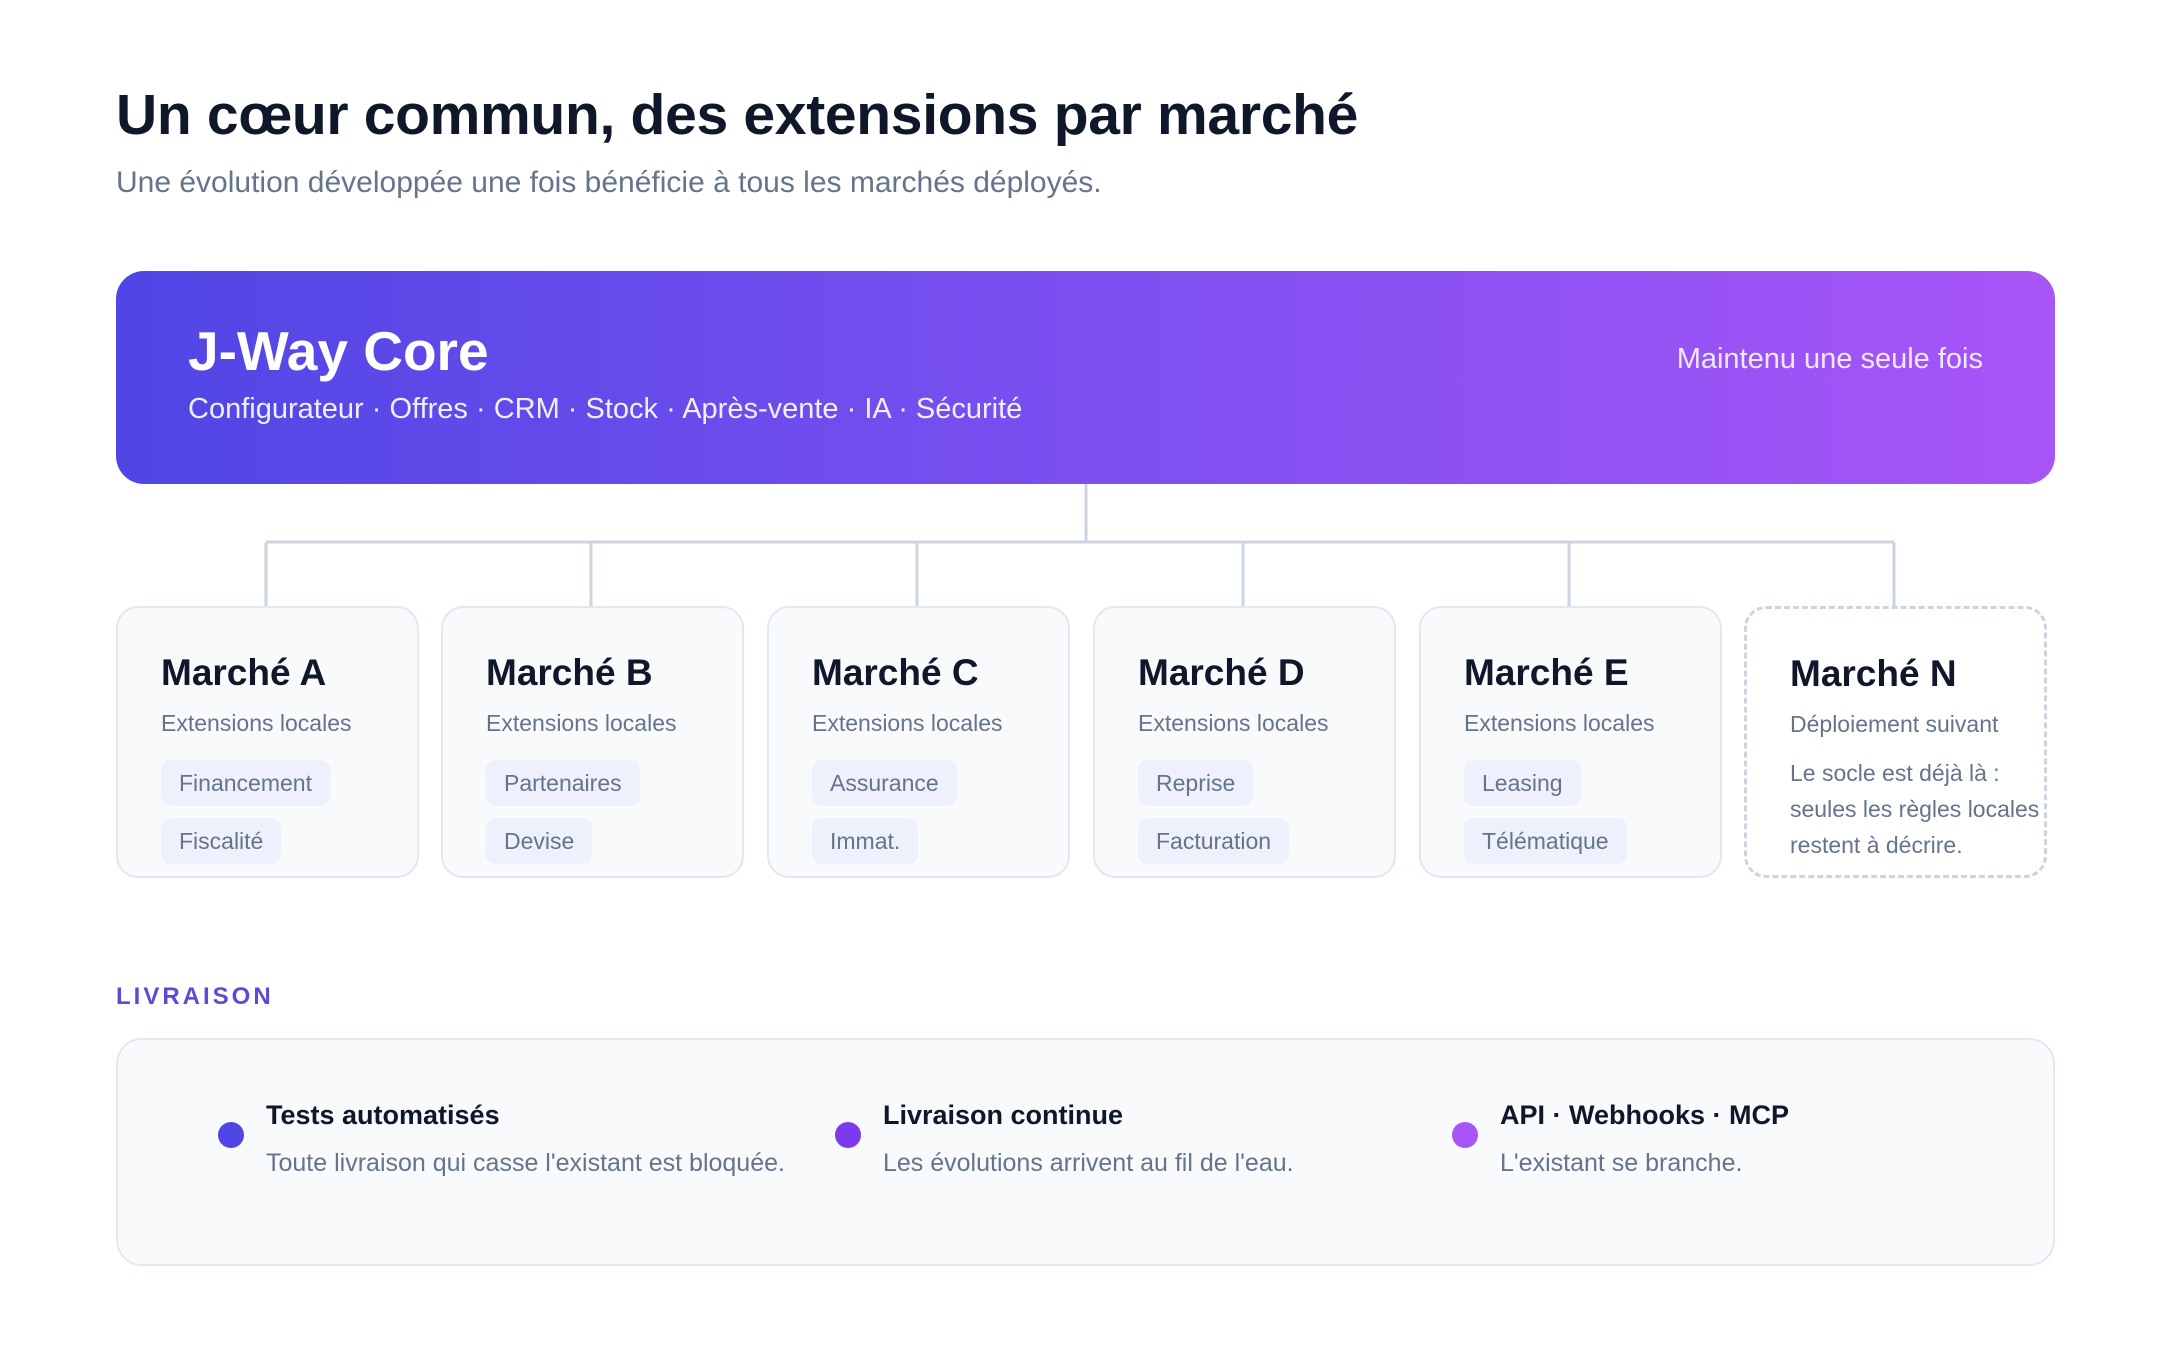 The width and height of the screenshot is (2160, 1368). I want to click on extension-chip: Assurance, so click(884, 783).